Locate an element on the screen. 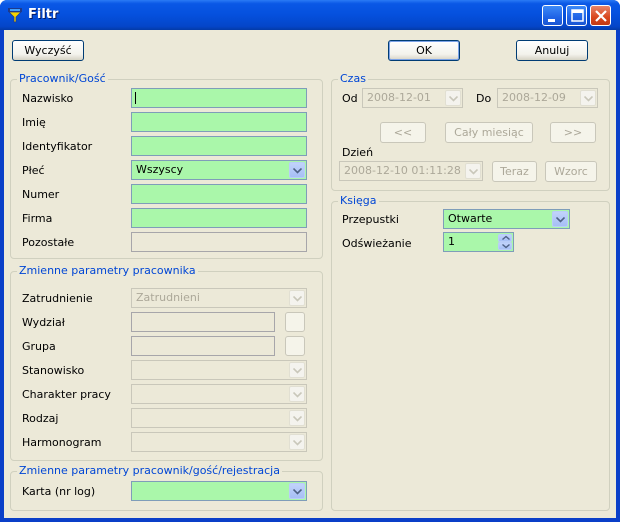 The width and height of the screenshot is (620, 522). number-label: Numer is located at coordinates (41, 194).